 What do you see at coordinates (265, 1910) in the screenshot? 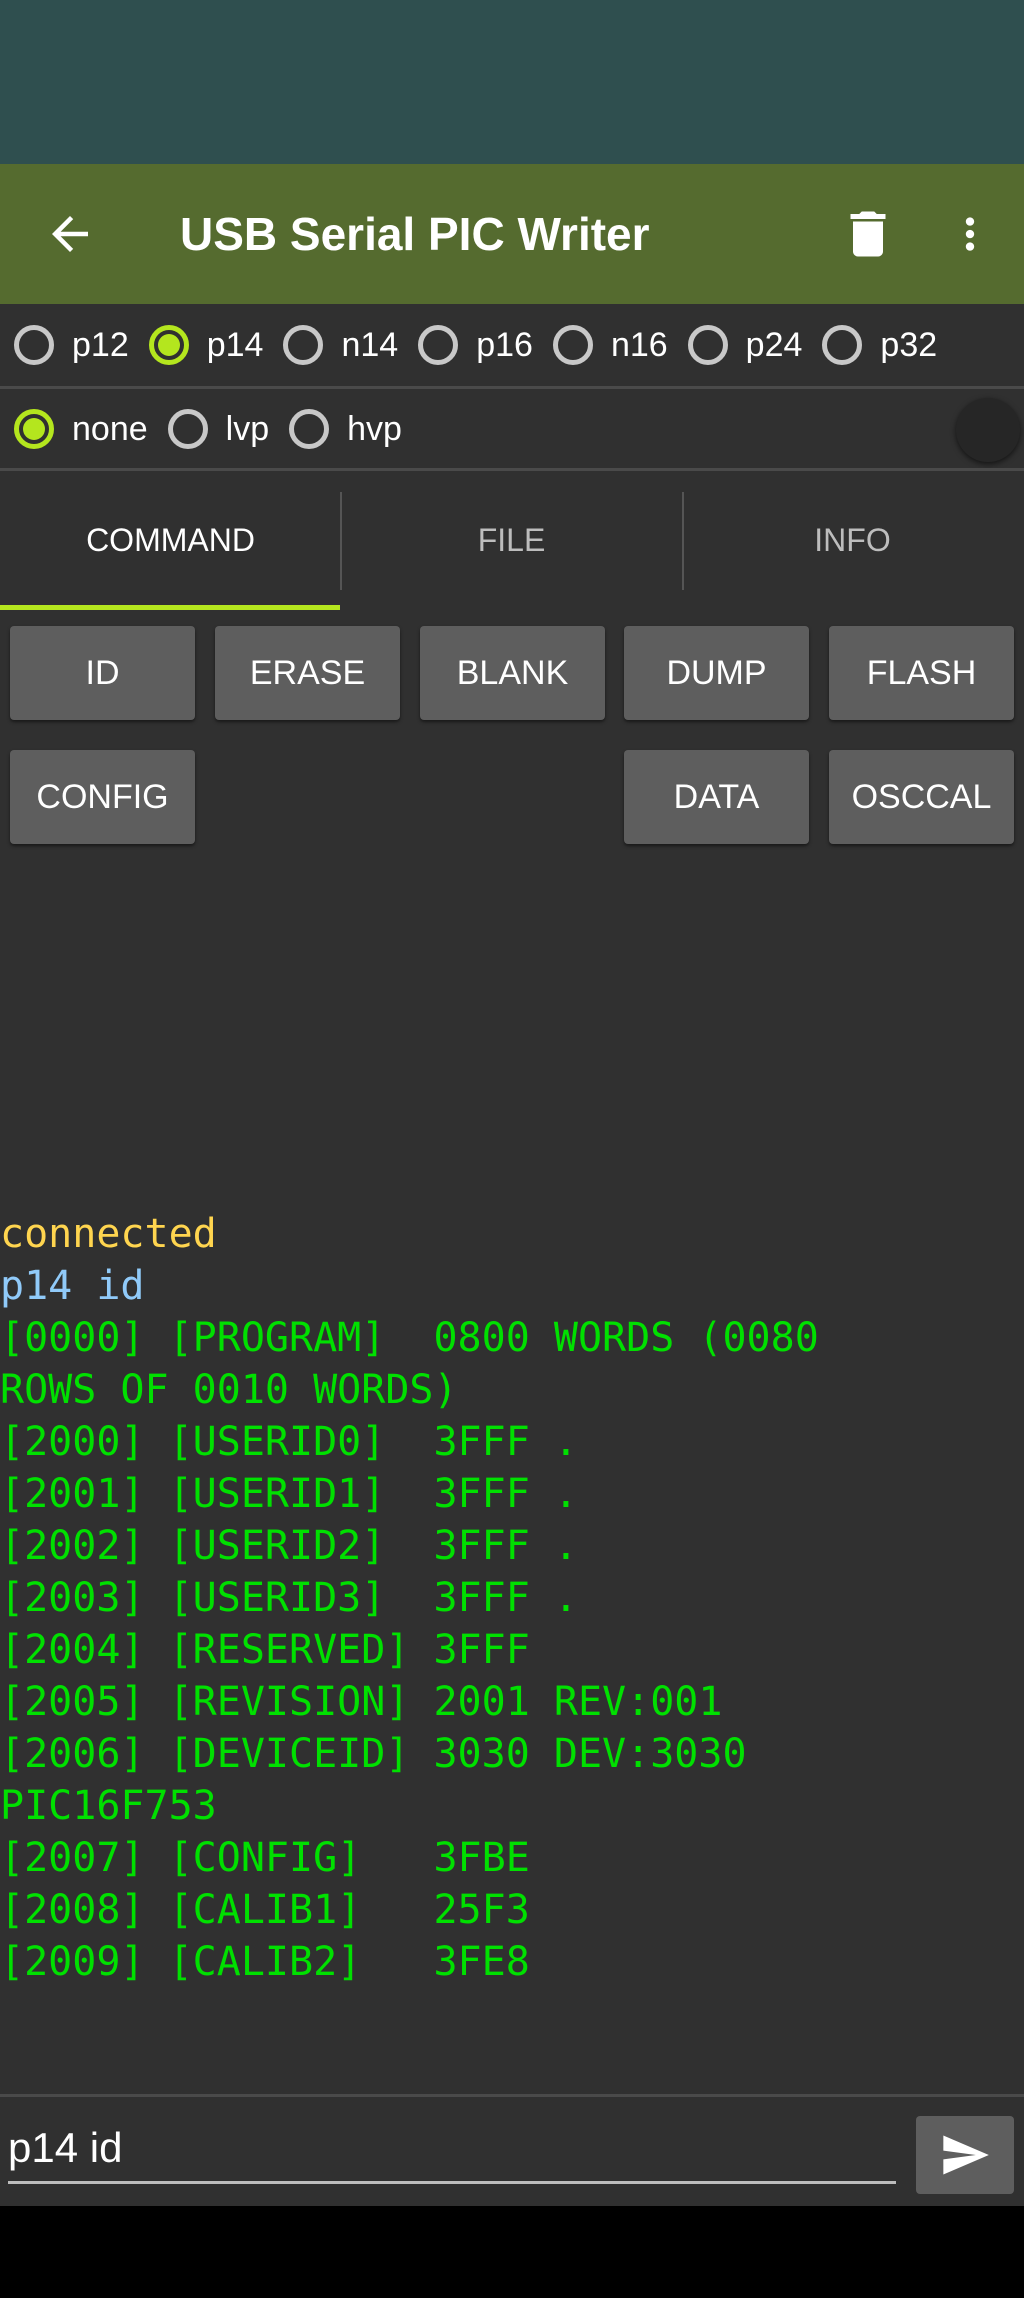
I see `console-line: [2008] [CALIB1] 25F3` at bounding box center [265, 1910].